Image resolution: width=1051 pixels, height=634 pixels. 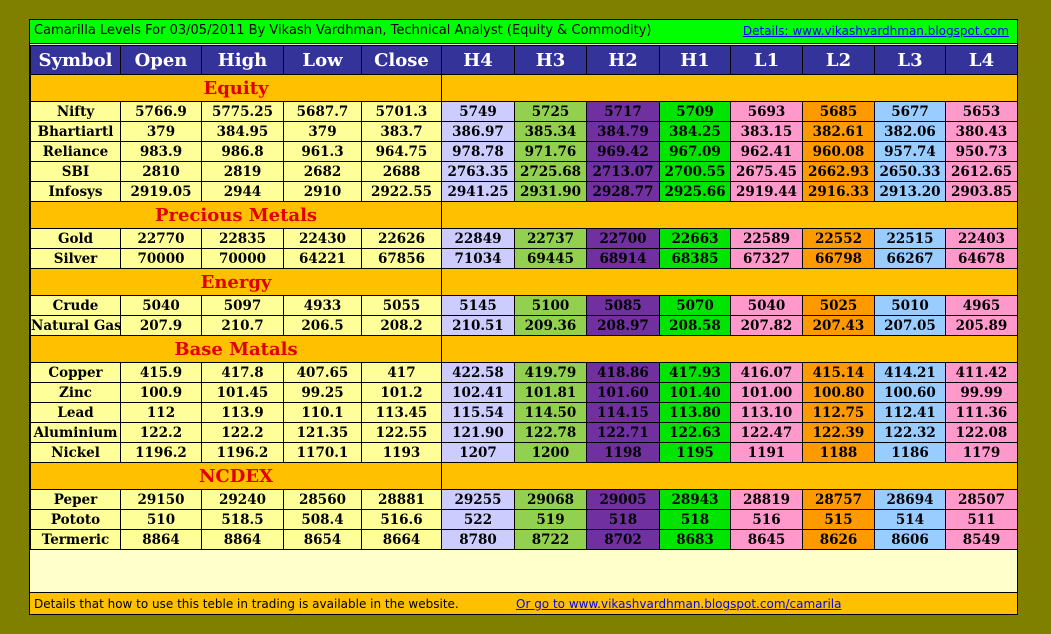 I want to click on section-title: Base Matals, so click(x=236, y=349).